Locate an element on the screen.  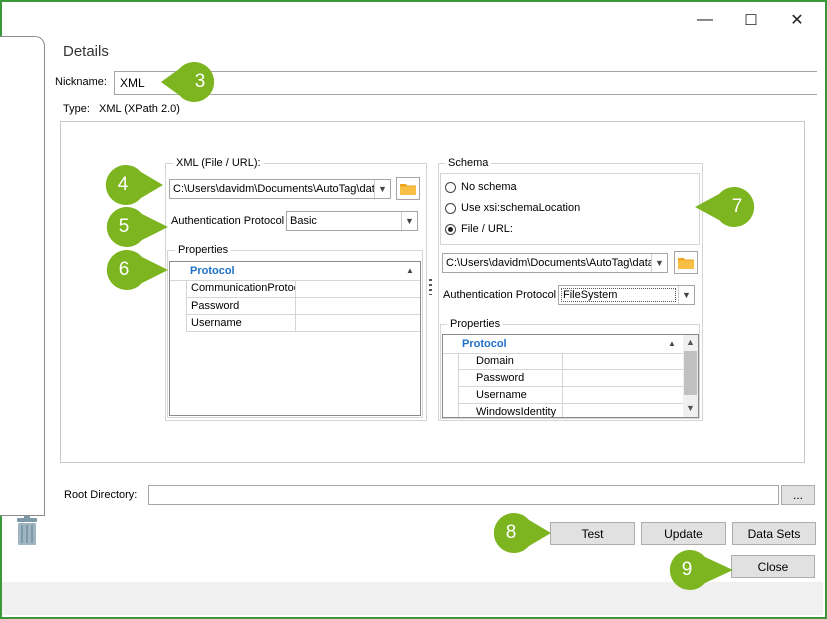
maximize-button: ☐ is located at coordinates (751, 20).